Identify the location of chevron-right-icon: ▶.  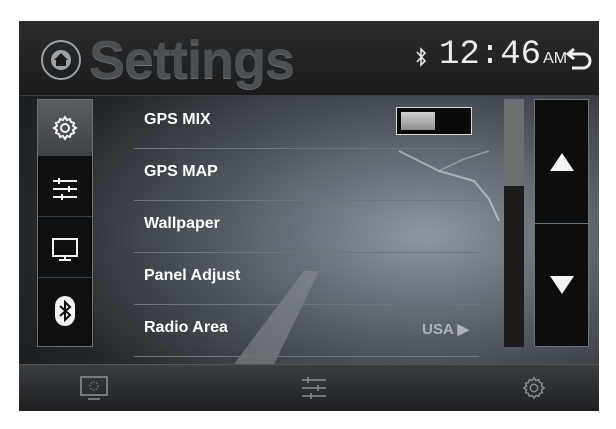
(463, 329).